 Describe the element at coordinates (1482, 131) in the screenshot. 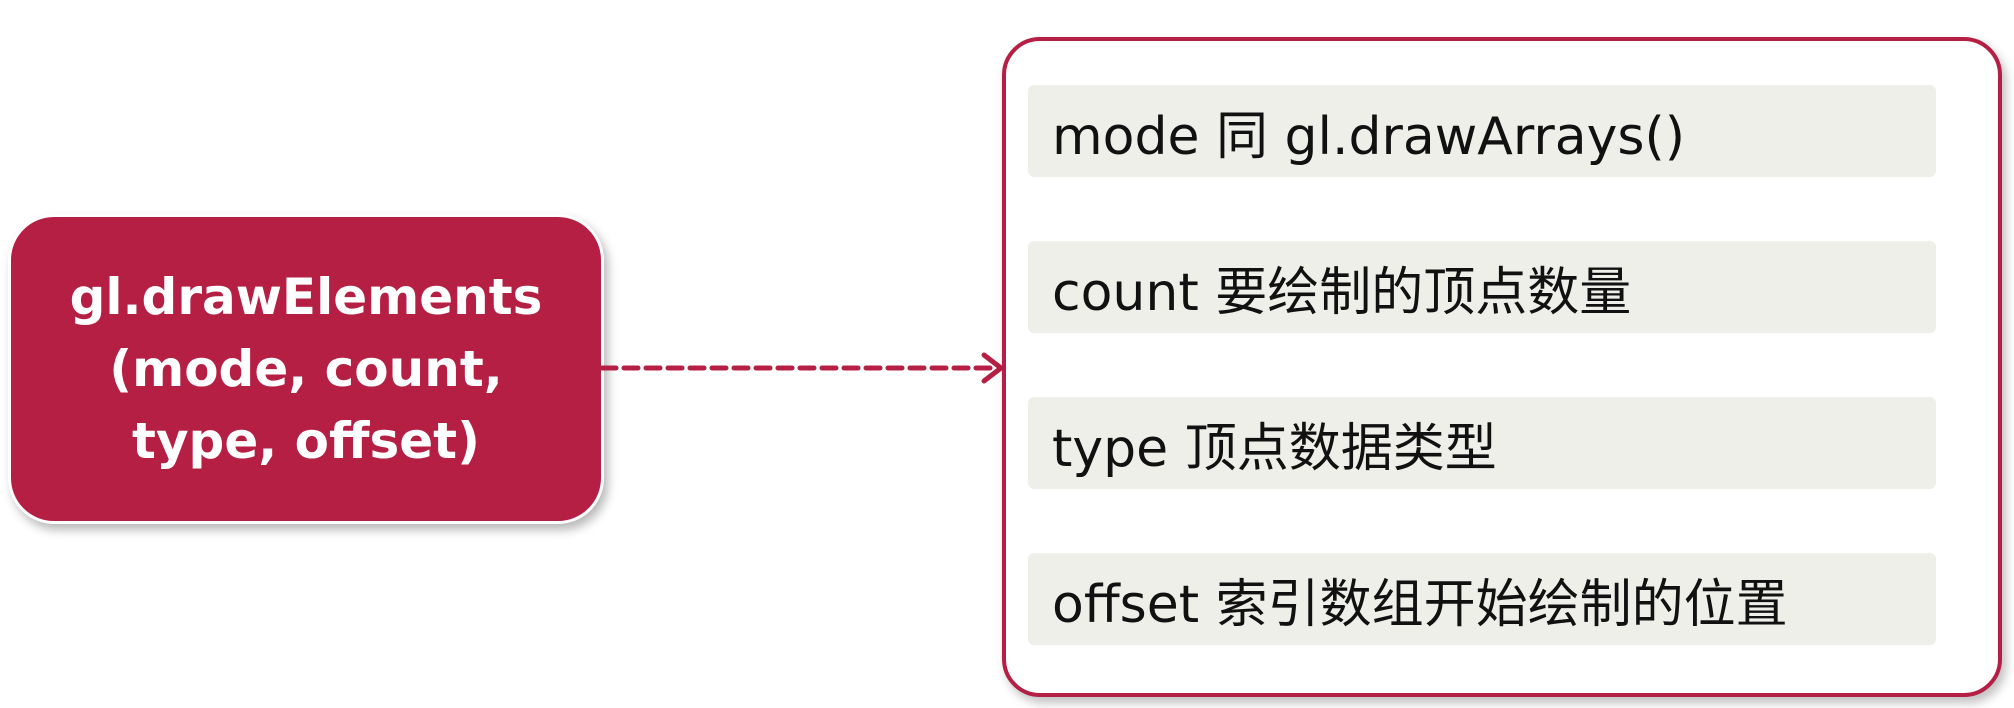

I see `parameter-item-mode: mode 同 gl.drawArrays()` at that location.